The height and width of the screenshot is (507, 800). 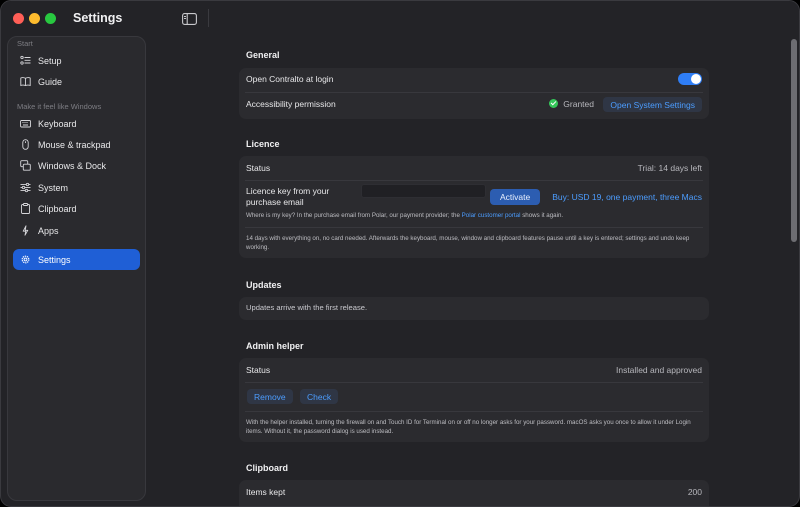 What do you see at coordinates (554, 103) in the screenshot?
I see `checkmark-circle-icon` at bounding box center [554, 103].